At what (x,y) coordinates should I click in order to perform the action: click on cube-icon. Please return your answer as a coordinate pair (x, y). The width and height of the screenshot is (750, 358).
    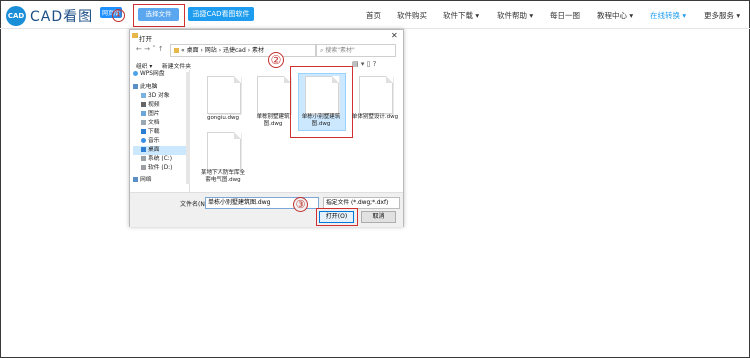
    Looking at the image, I should click on (143, 95).